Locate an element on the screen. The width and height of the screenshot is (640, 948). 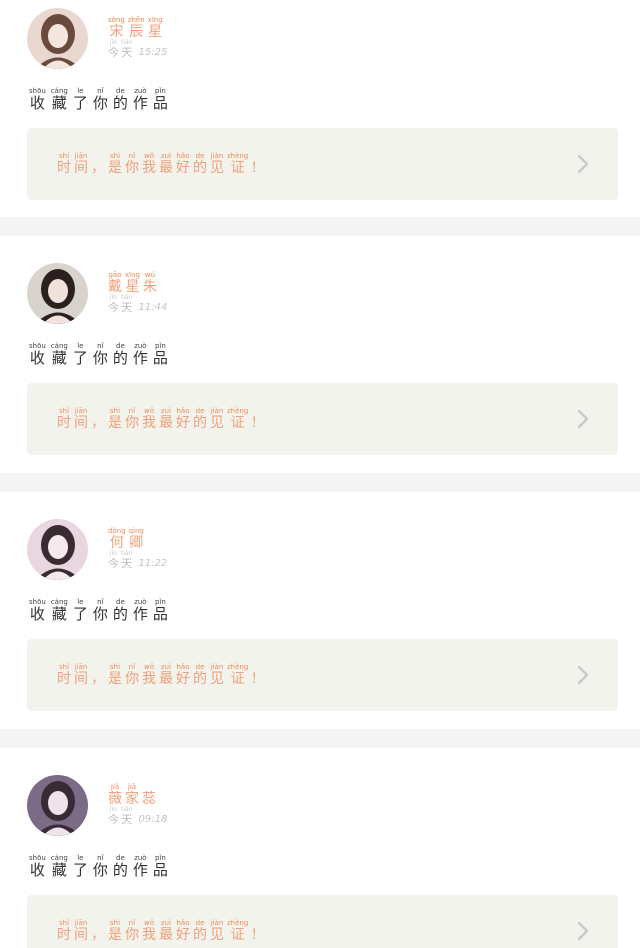
ruby-glyph: hǎo 好 is located at coordinates (183, 931).